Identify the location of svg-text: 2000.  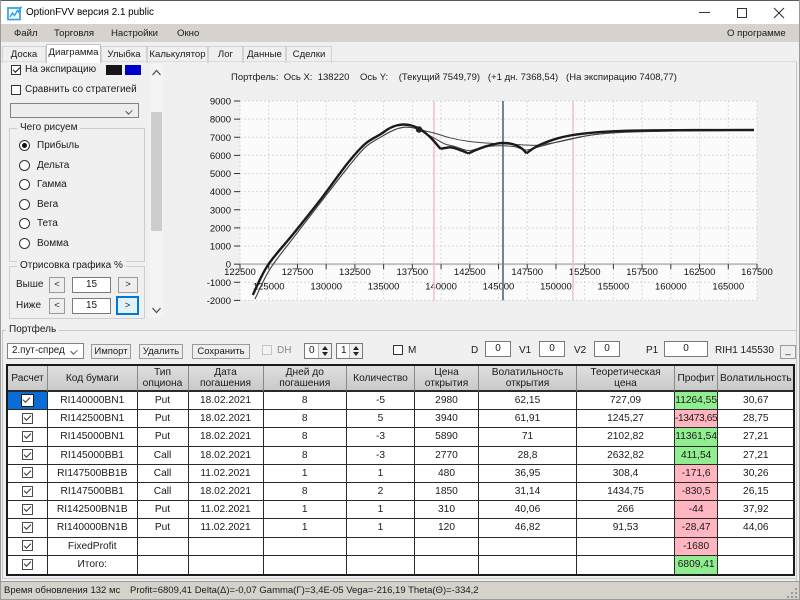
(220, 228).